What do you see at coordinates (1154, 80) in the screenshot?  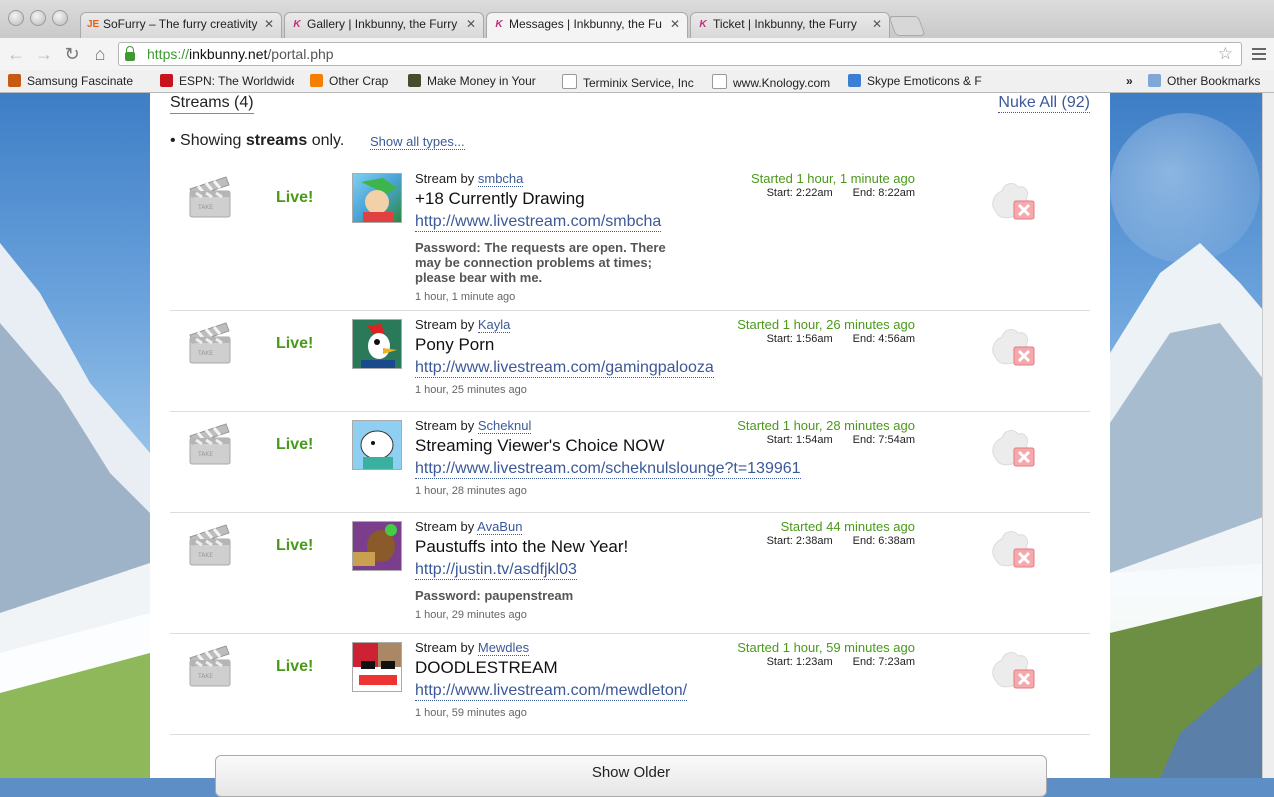 I see `folder-icon` at bounding box center [1154, 80].